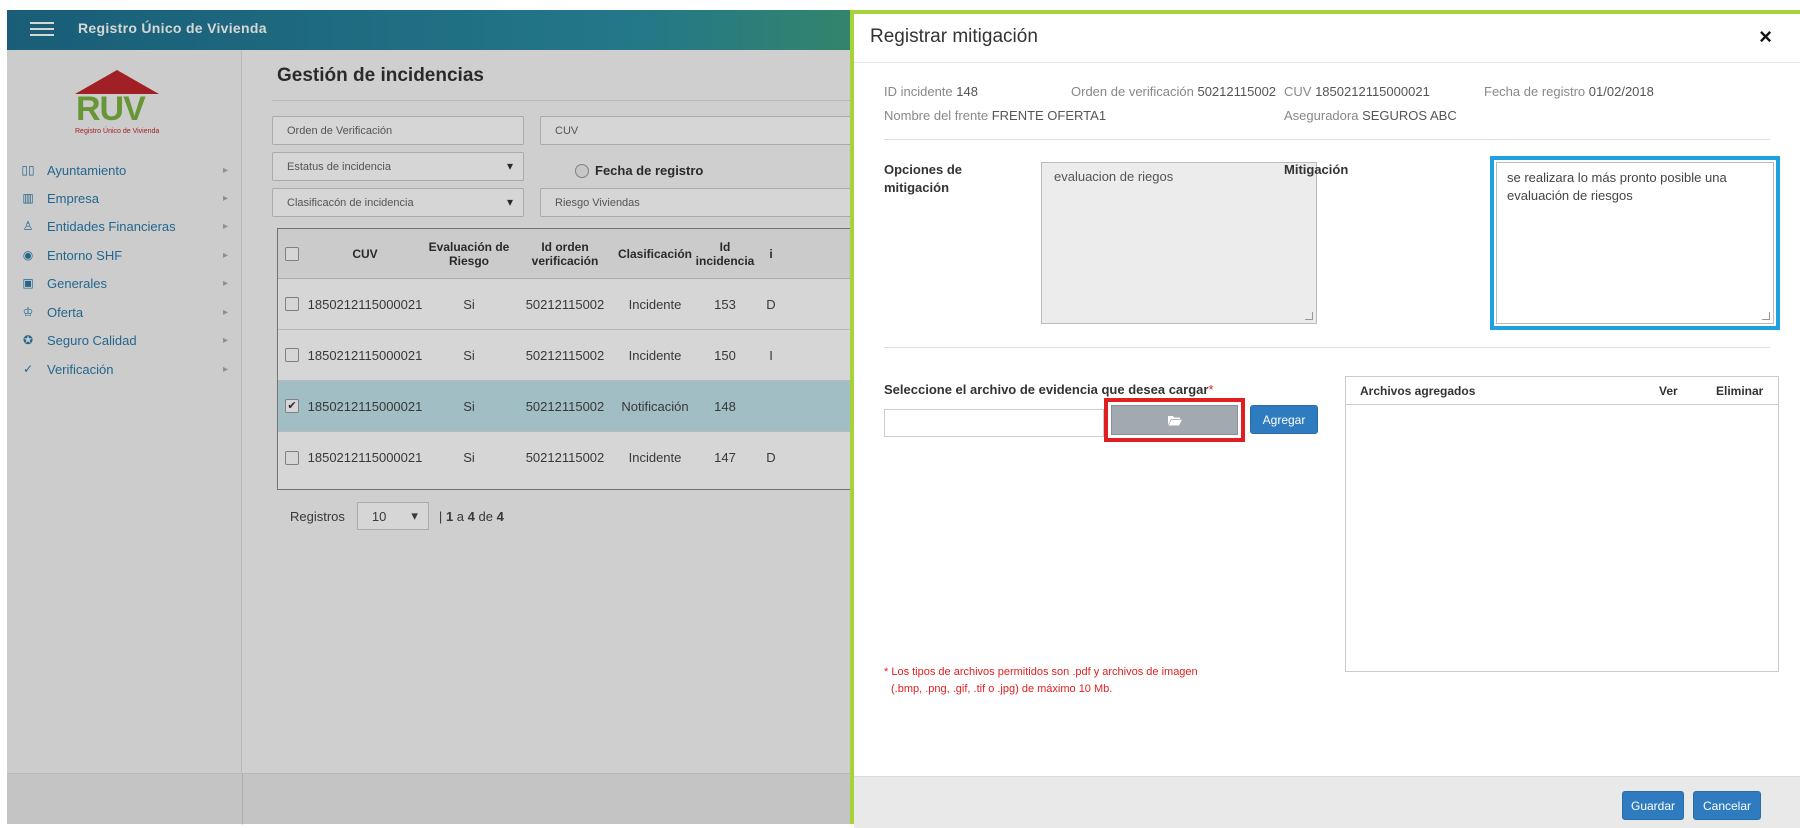  I want to click on col-ver: Ver, so click(1668, 391).